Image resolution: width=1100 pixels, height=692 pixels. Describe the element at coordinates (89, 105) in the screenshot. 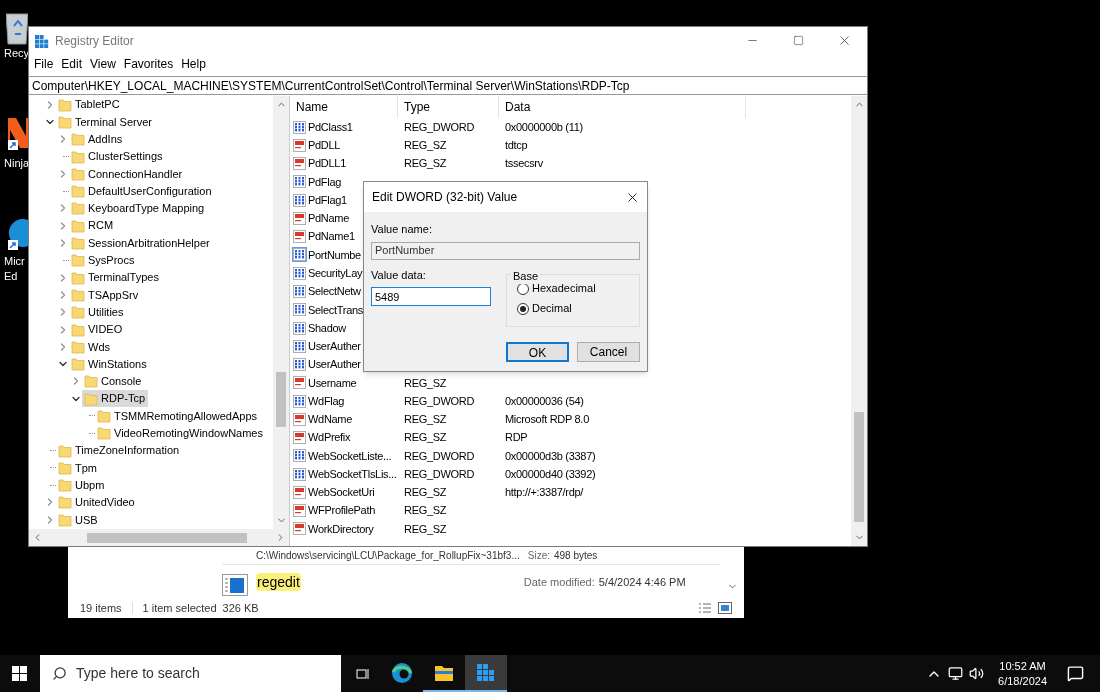

I see `tree-item: TabletPC` at that location.